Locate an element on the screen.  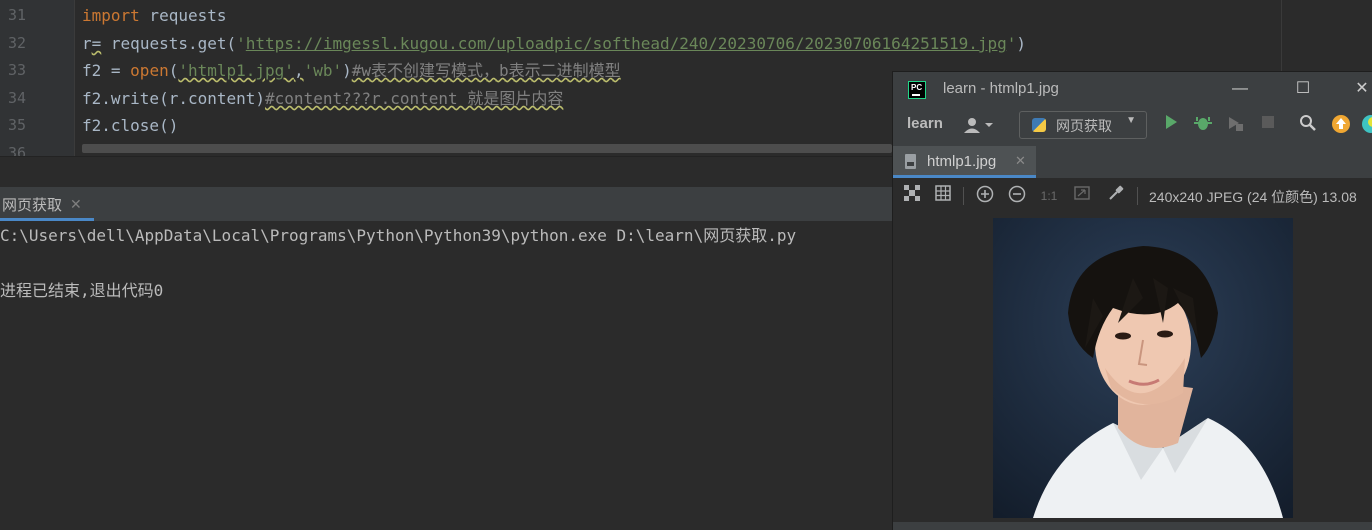
stop-icon is located at coordinates (1268, 125).